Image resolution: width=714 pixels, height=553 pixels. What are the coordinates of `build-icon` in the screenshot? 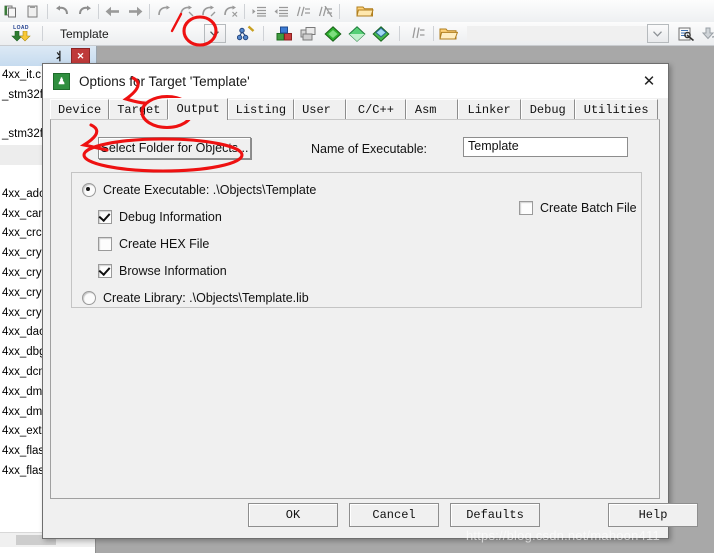 It's located at (285, 33).